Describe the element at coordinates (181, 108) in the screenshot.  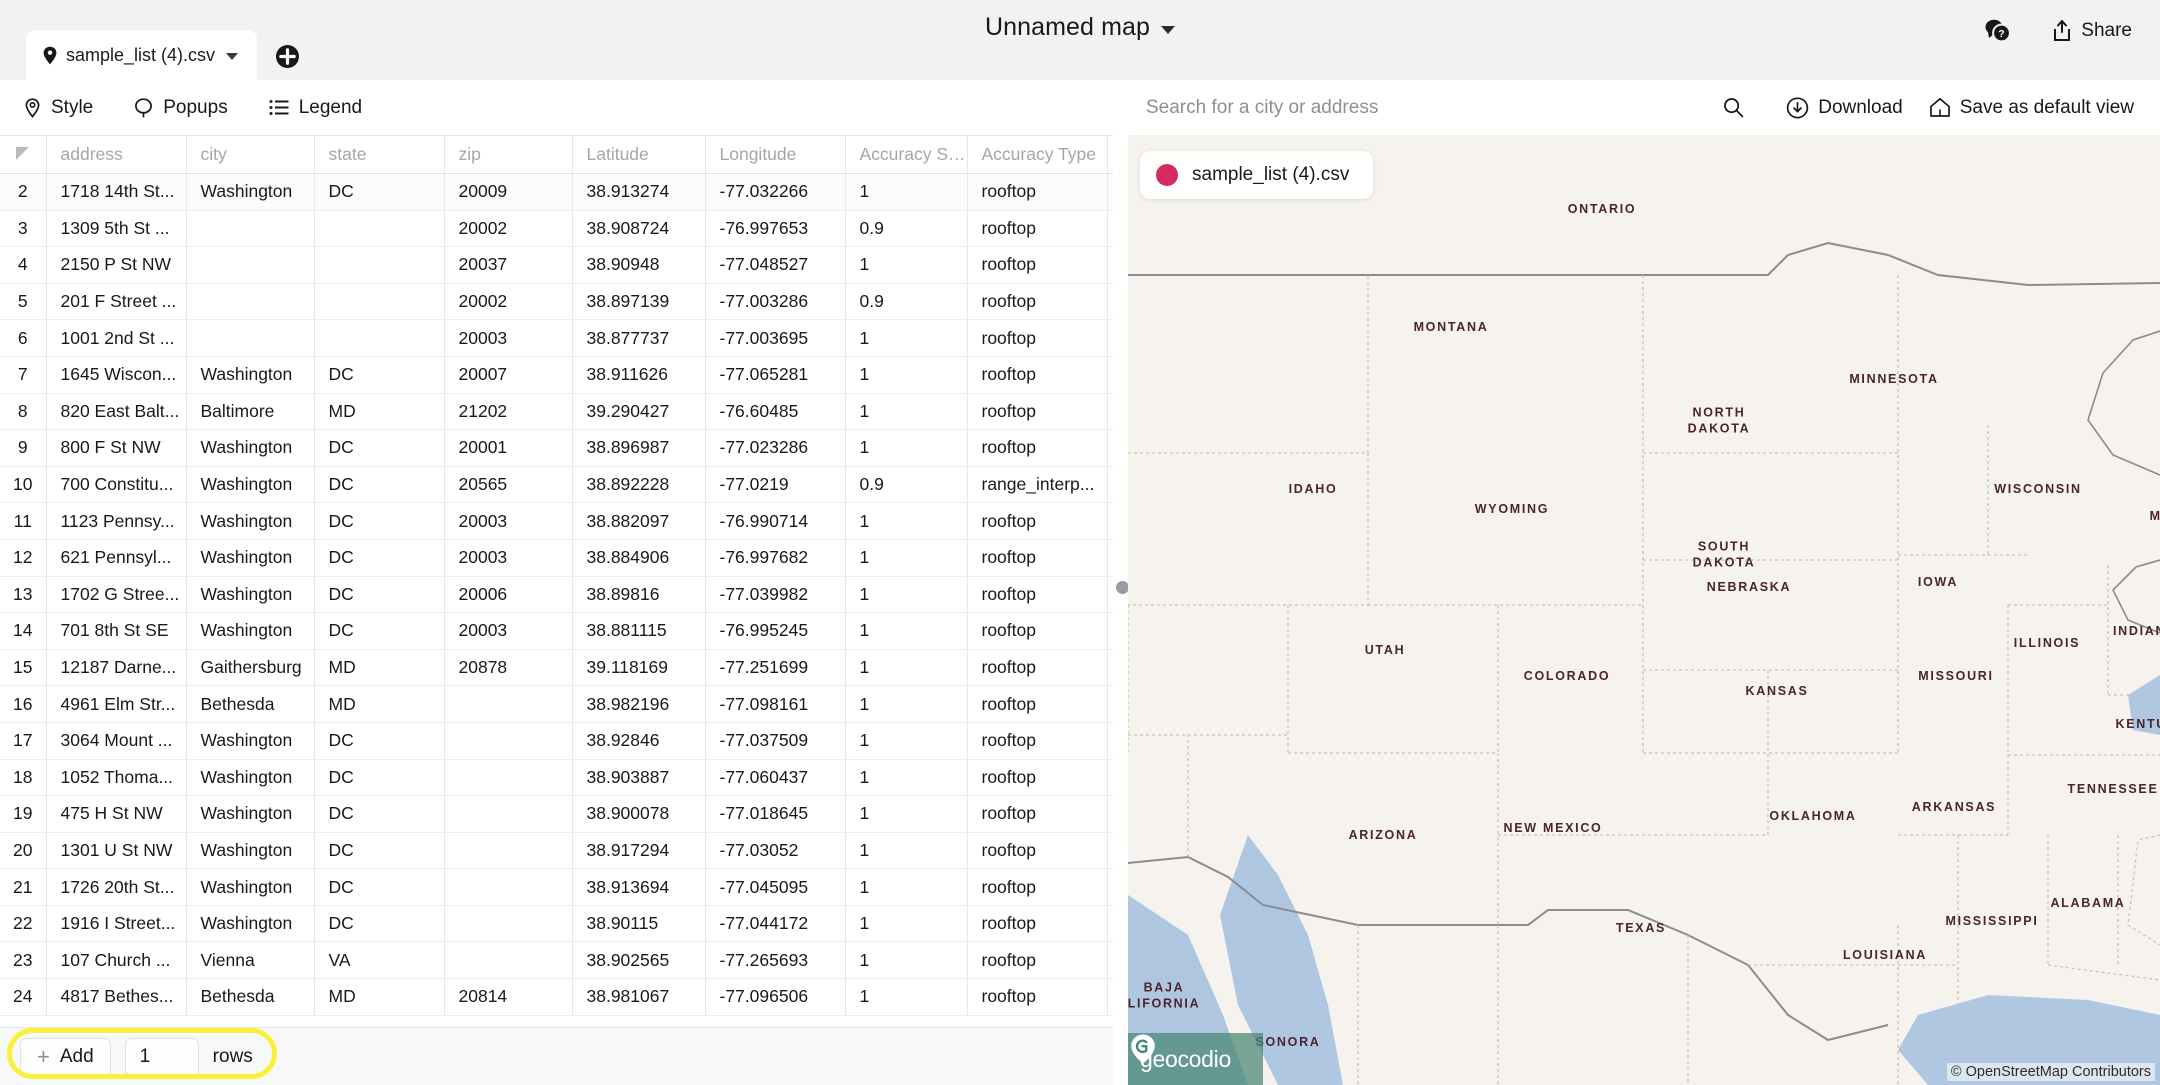
I see `popups-button: Popups` at that location.